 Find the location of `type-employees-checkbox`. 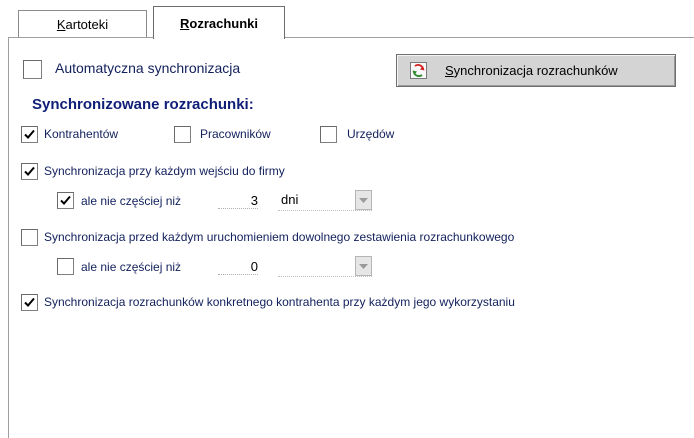

type-employees-checkbox is located at coordinates (182, 134).